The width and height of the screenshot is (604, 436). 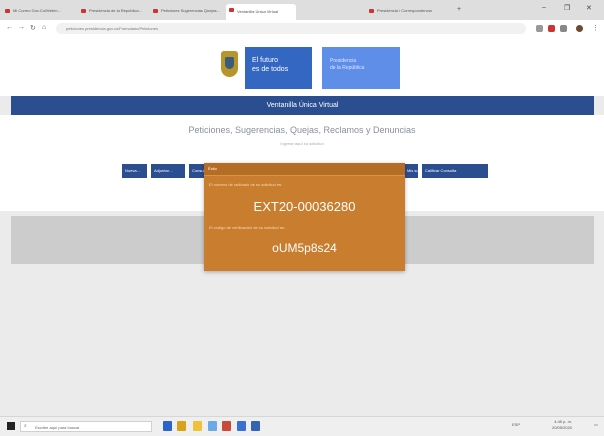 What do you see at coordinates (516, 424) in the screenshot?
I see `tray-language: ESP` at bounding box center [516, 424].